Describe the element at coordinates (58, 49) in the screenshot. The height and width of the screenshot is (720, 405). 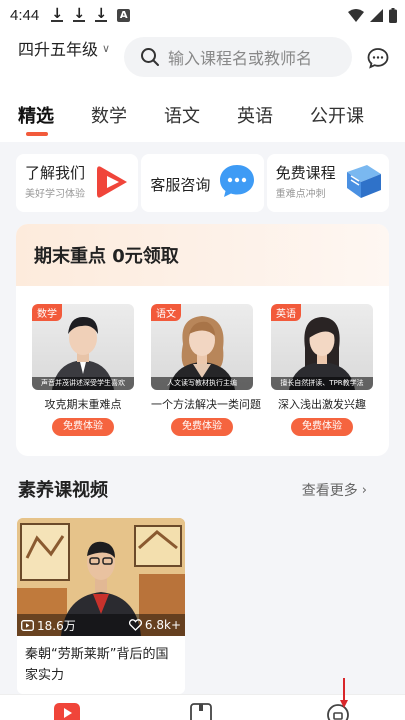
I see `grade-label: 四升五年级` at that location.